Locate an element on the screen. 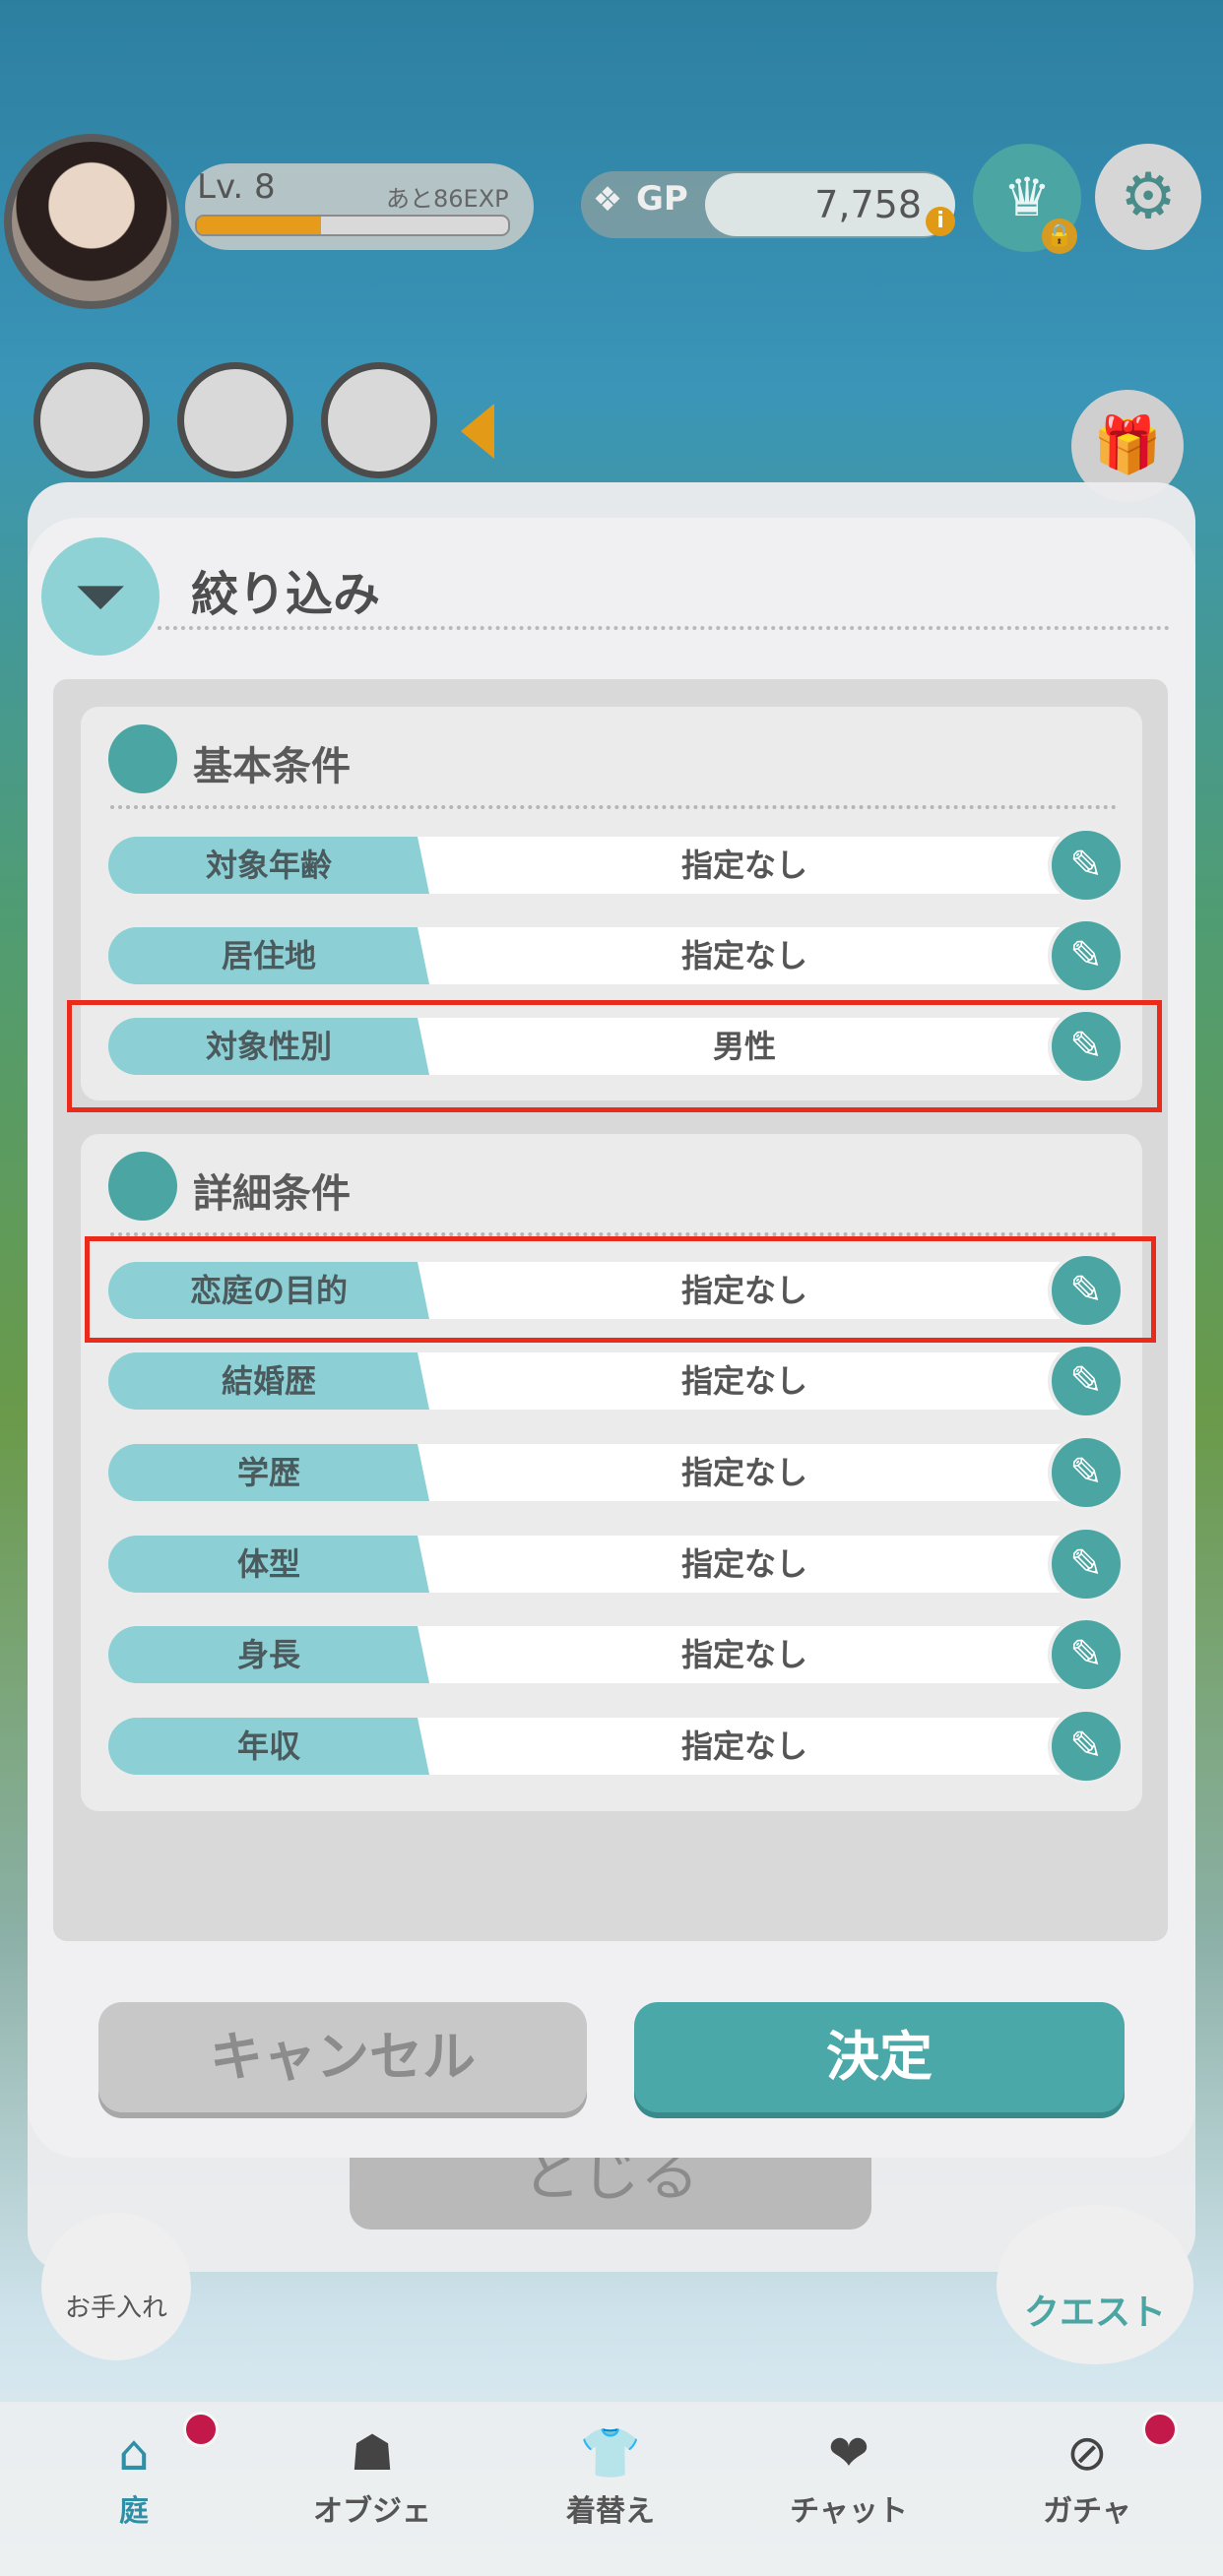 This screenshot has height=2576, width=1223. filter-row-height: 身長 指定なし ✎ is located at coordinates (616, 1654).